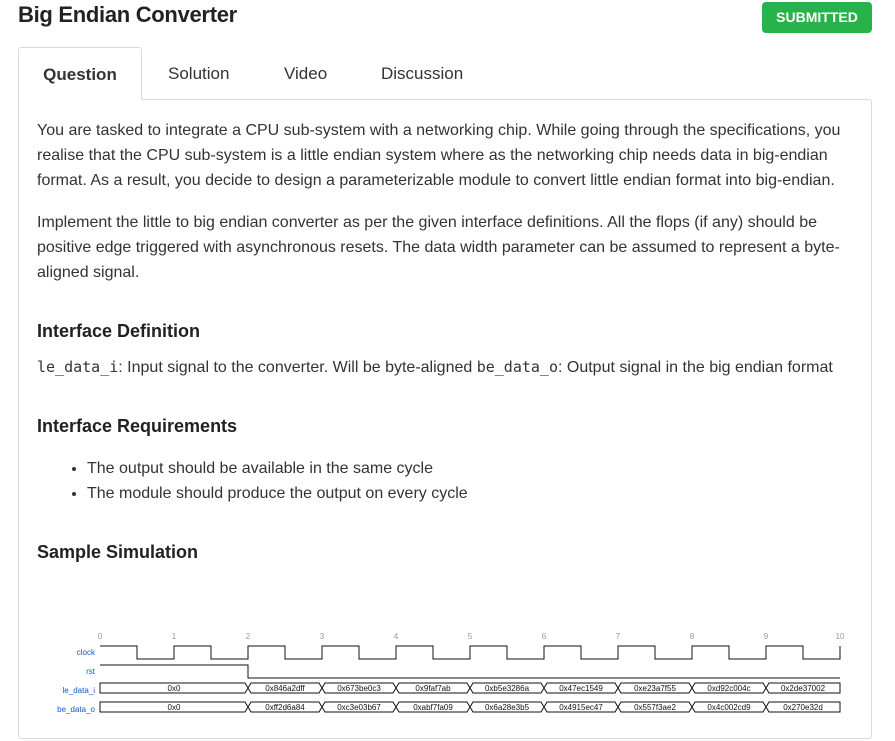  What do you see at coordinates (322, 636) in the screenshot?
I see `time-tick-label: 3` at bounding box center [322, 636].